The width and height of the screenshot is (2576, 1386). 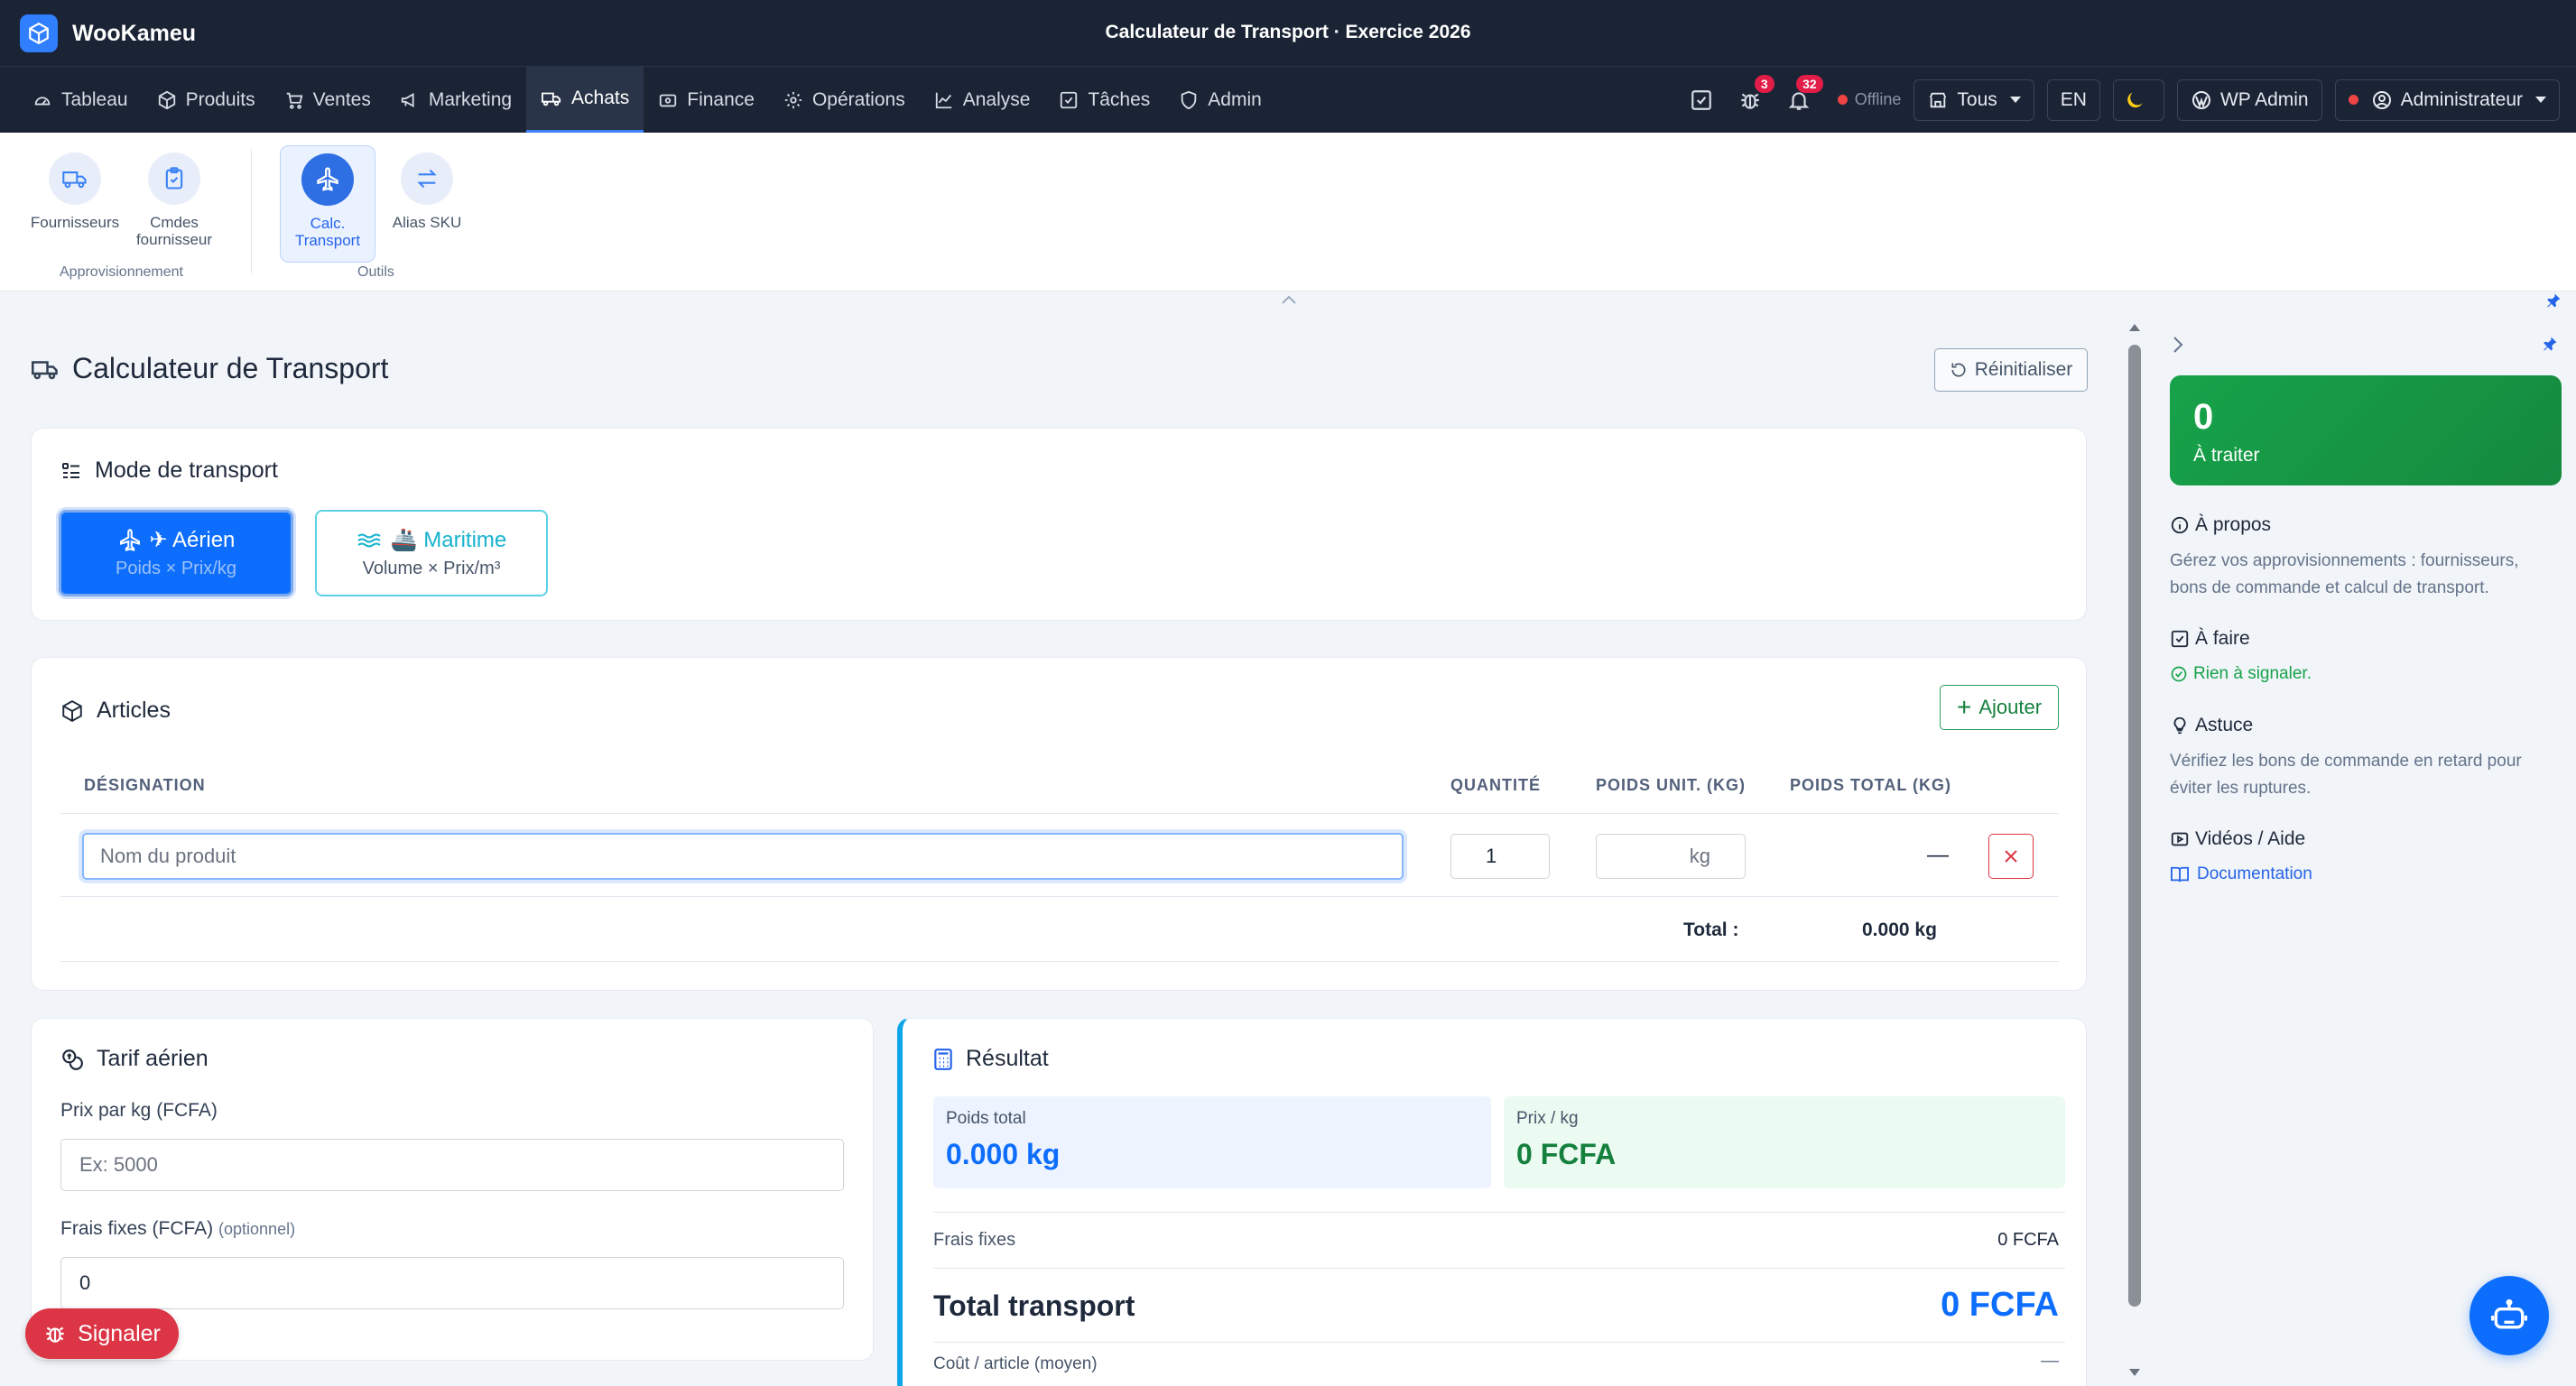 What do you see at coordinates (427, 204) in the screenshot?
I see `subnav-alias-sku: Alias SKU` at bounding box center [427, 204].